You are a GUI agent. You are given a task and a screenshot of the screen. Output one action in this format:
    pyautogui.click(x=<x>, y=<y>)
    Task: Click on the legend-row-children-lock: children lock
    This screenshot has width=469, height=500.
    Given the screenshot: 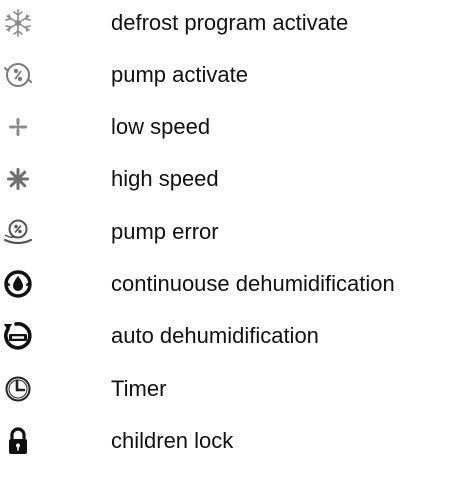 What is the action you would take?
    pyautogui.click(x=234, y=441)
    